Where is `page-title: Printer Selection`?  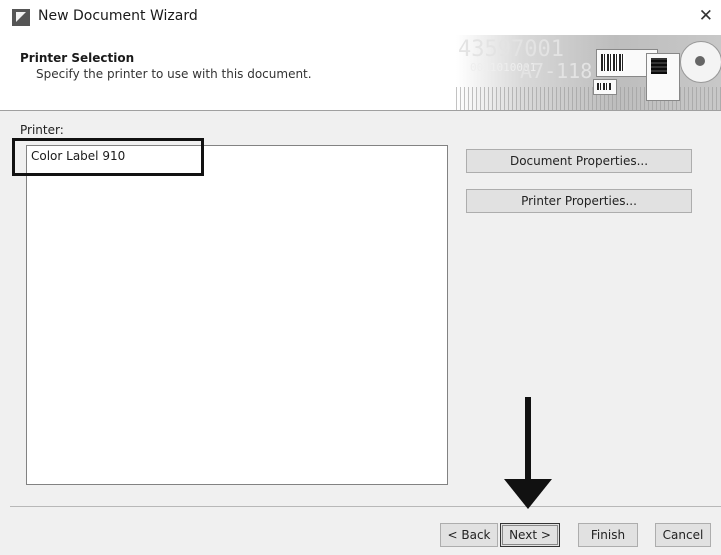
page-title: Printer Selection is located at coordinates (77, 58).